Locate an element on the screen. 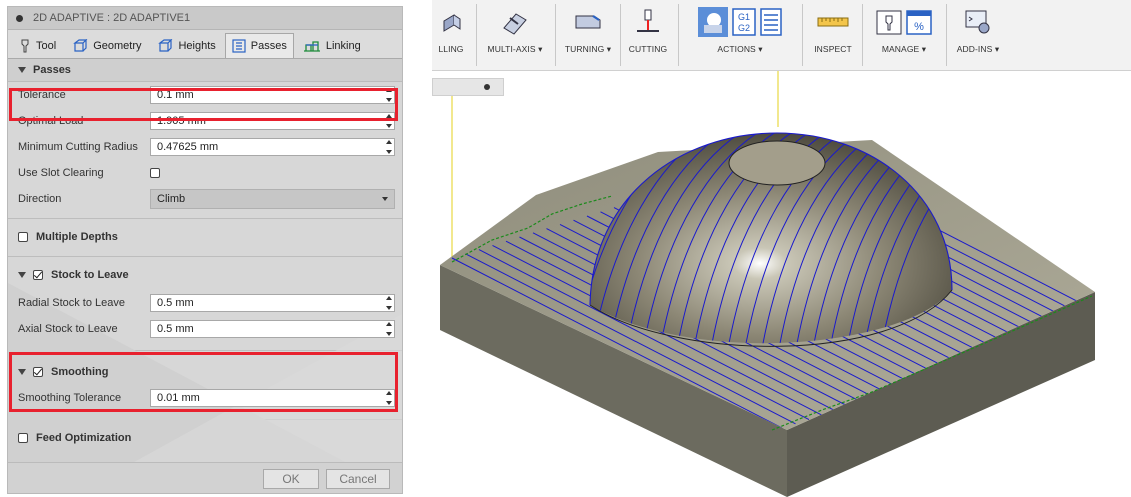  tab-label: Tool is located at coordinates (46, 46).